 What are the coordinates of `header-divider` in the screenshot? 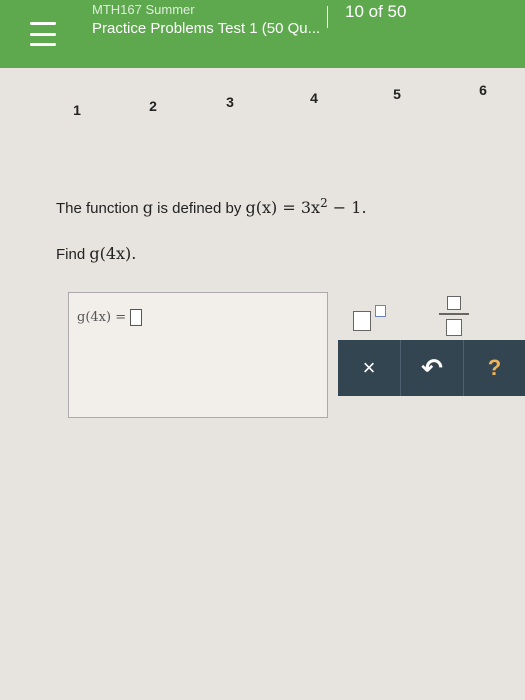 It's located at (327, 17).